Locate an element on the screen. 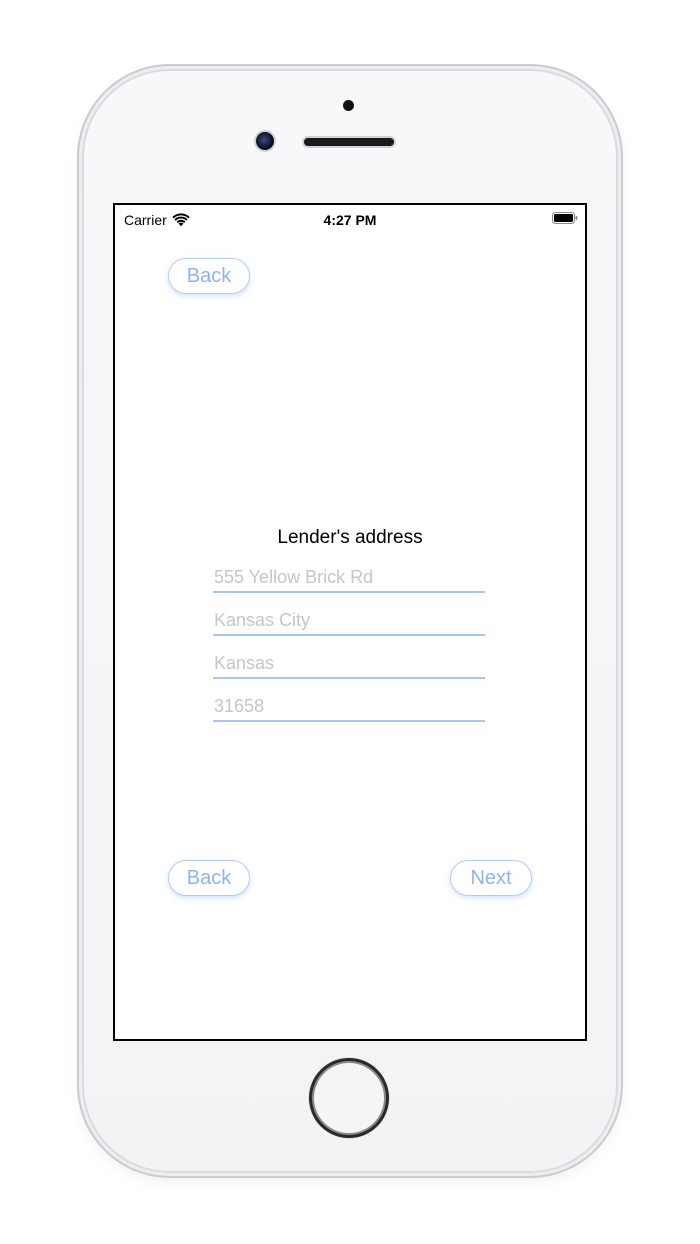 Image resolution: width=700 pixels, height=1244 pixels. street-input is located at coordinates (349, 578).